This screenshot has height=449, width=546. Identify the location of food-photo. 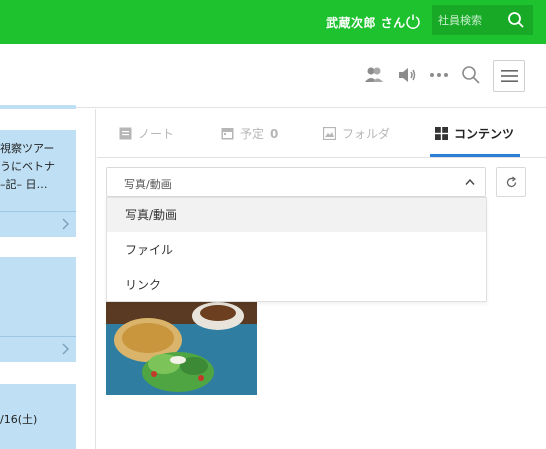
(181, 348).